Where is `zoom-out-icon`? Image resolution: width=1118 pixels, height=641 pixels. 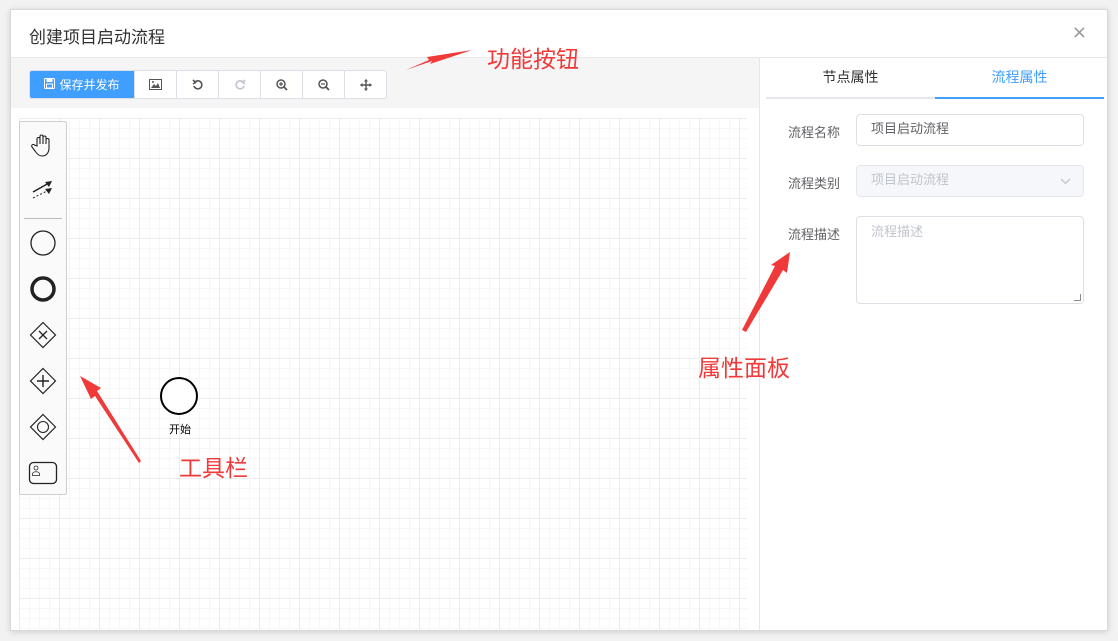 zoom-out-icon is located at coordinates (323, 84).